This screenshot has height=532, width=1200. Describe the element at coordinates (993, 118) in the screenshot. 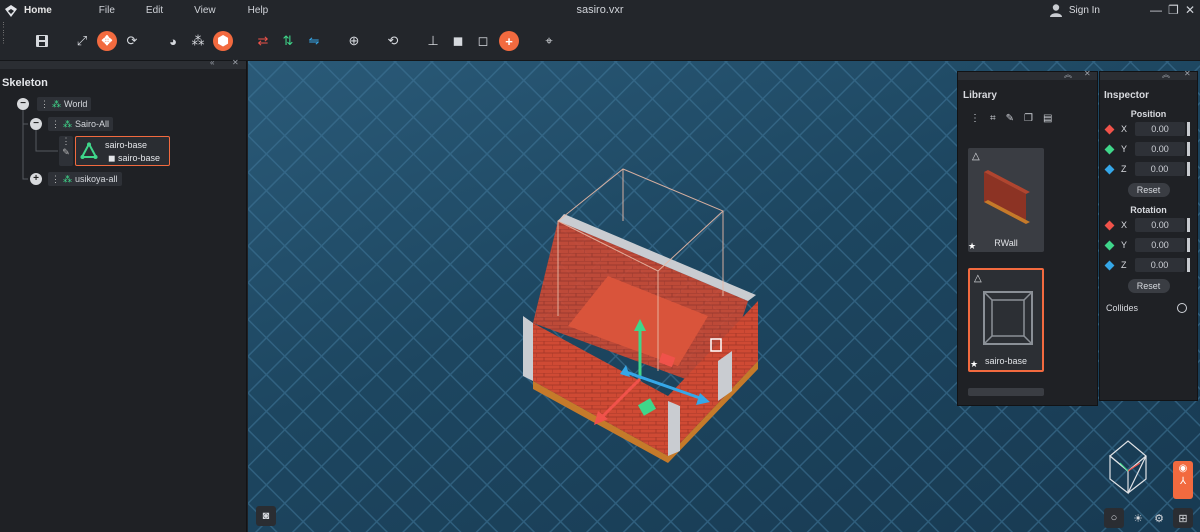

I see `crop-icon: ⌗` at that location.